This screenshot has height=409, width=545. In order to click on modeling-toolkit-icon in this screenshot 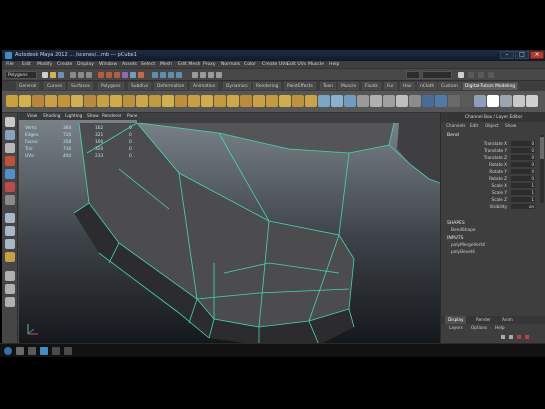, I will do `click(461, 75)`.